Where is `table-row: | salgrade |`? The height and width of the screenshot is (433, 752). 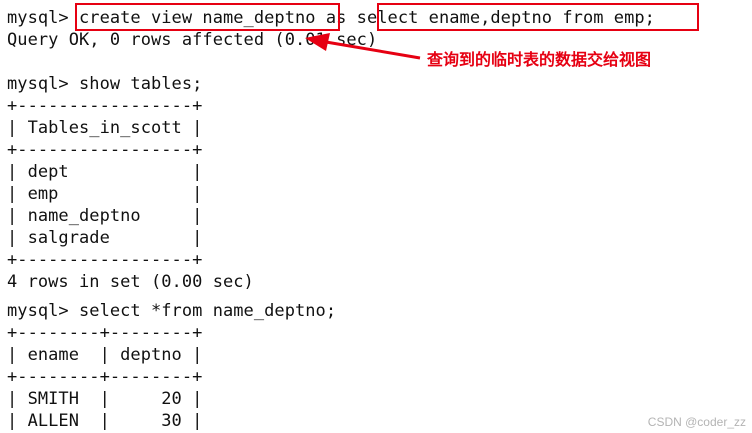 table-row: | salgrade | is located at coordinates (105, 238).